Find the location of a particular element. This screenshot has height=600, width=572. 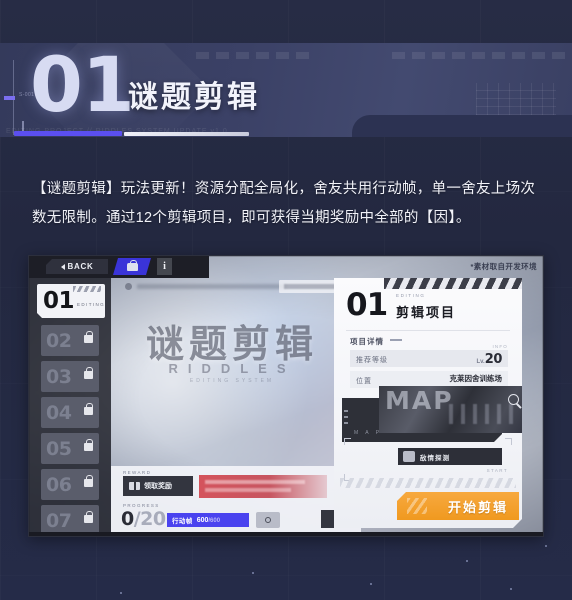

progress-total: /20 is located at coordinates (149, 519).